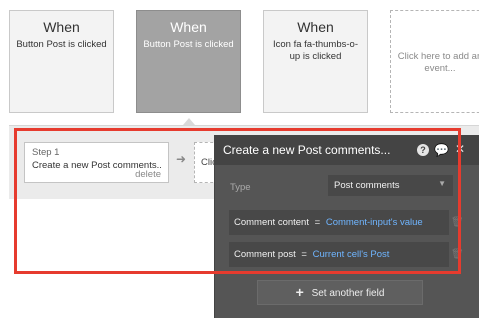  I want to click on field-name: Comment post, so click(265, 254).